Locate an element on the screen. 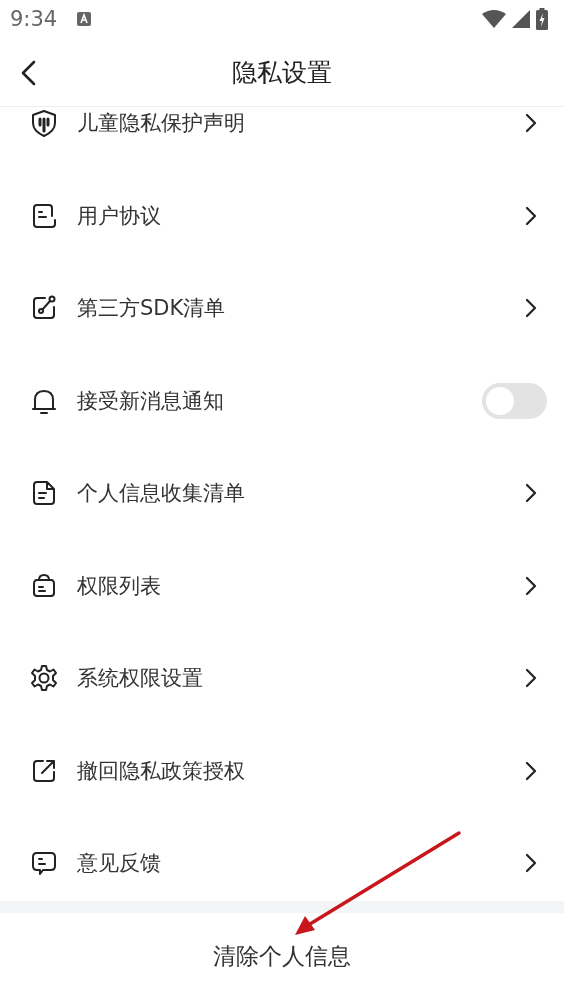 This screenshot has height=1004, width=564. battery-icon is located at coordinates (542, 19).